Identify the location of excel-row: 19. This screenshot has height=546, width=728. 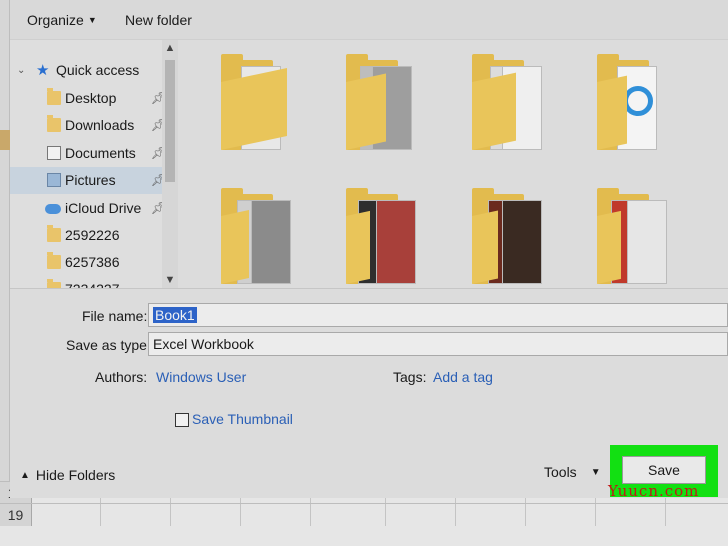
(364, 514).